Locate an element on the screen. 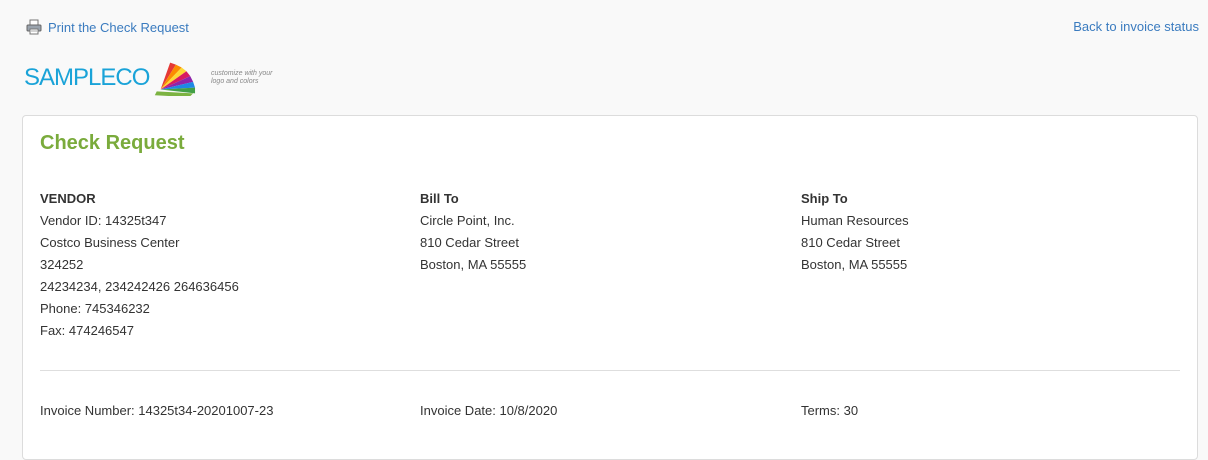 The height and width of the screenshot is (460, 1208). bill-to-line: Circle Point, Inc. is located at coordinates (467, 220).